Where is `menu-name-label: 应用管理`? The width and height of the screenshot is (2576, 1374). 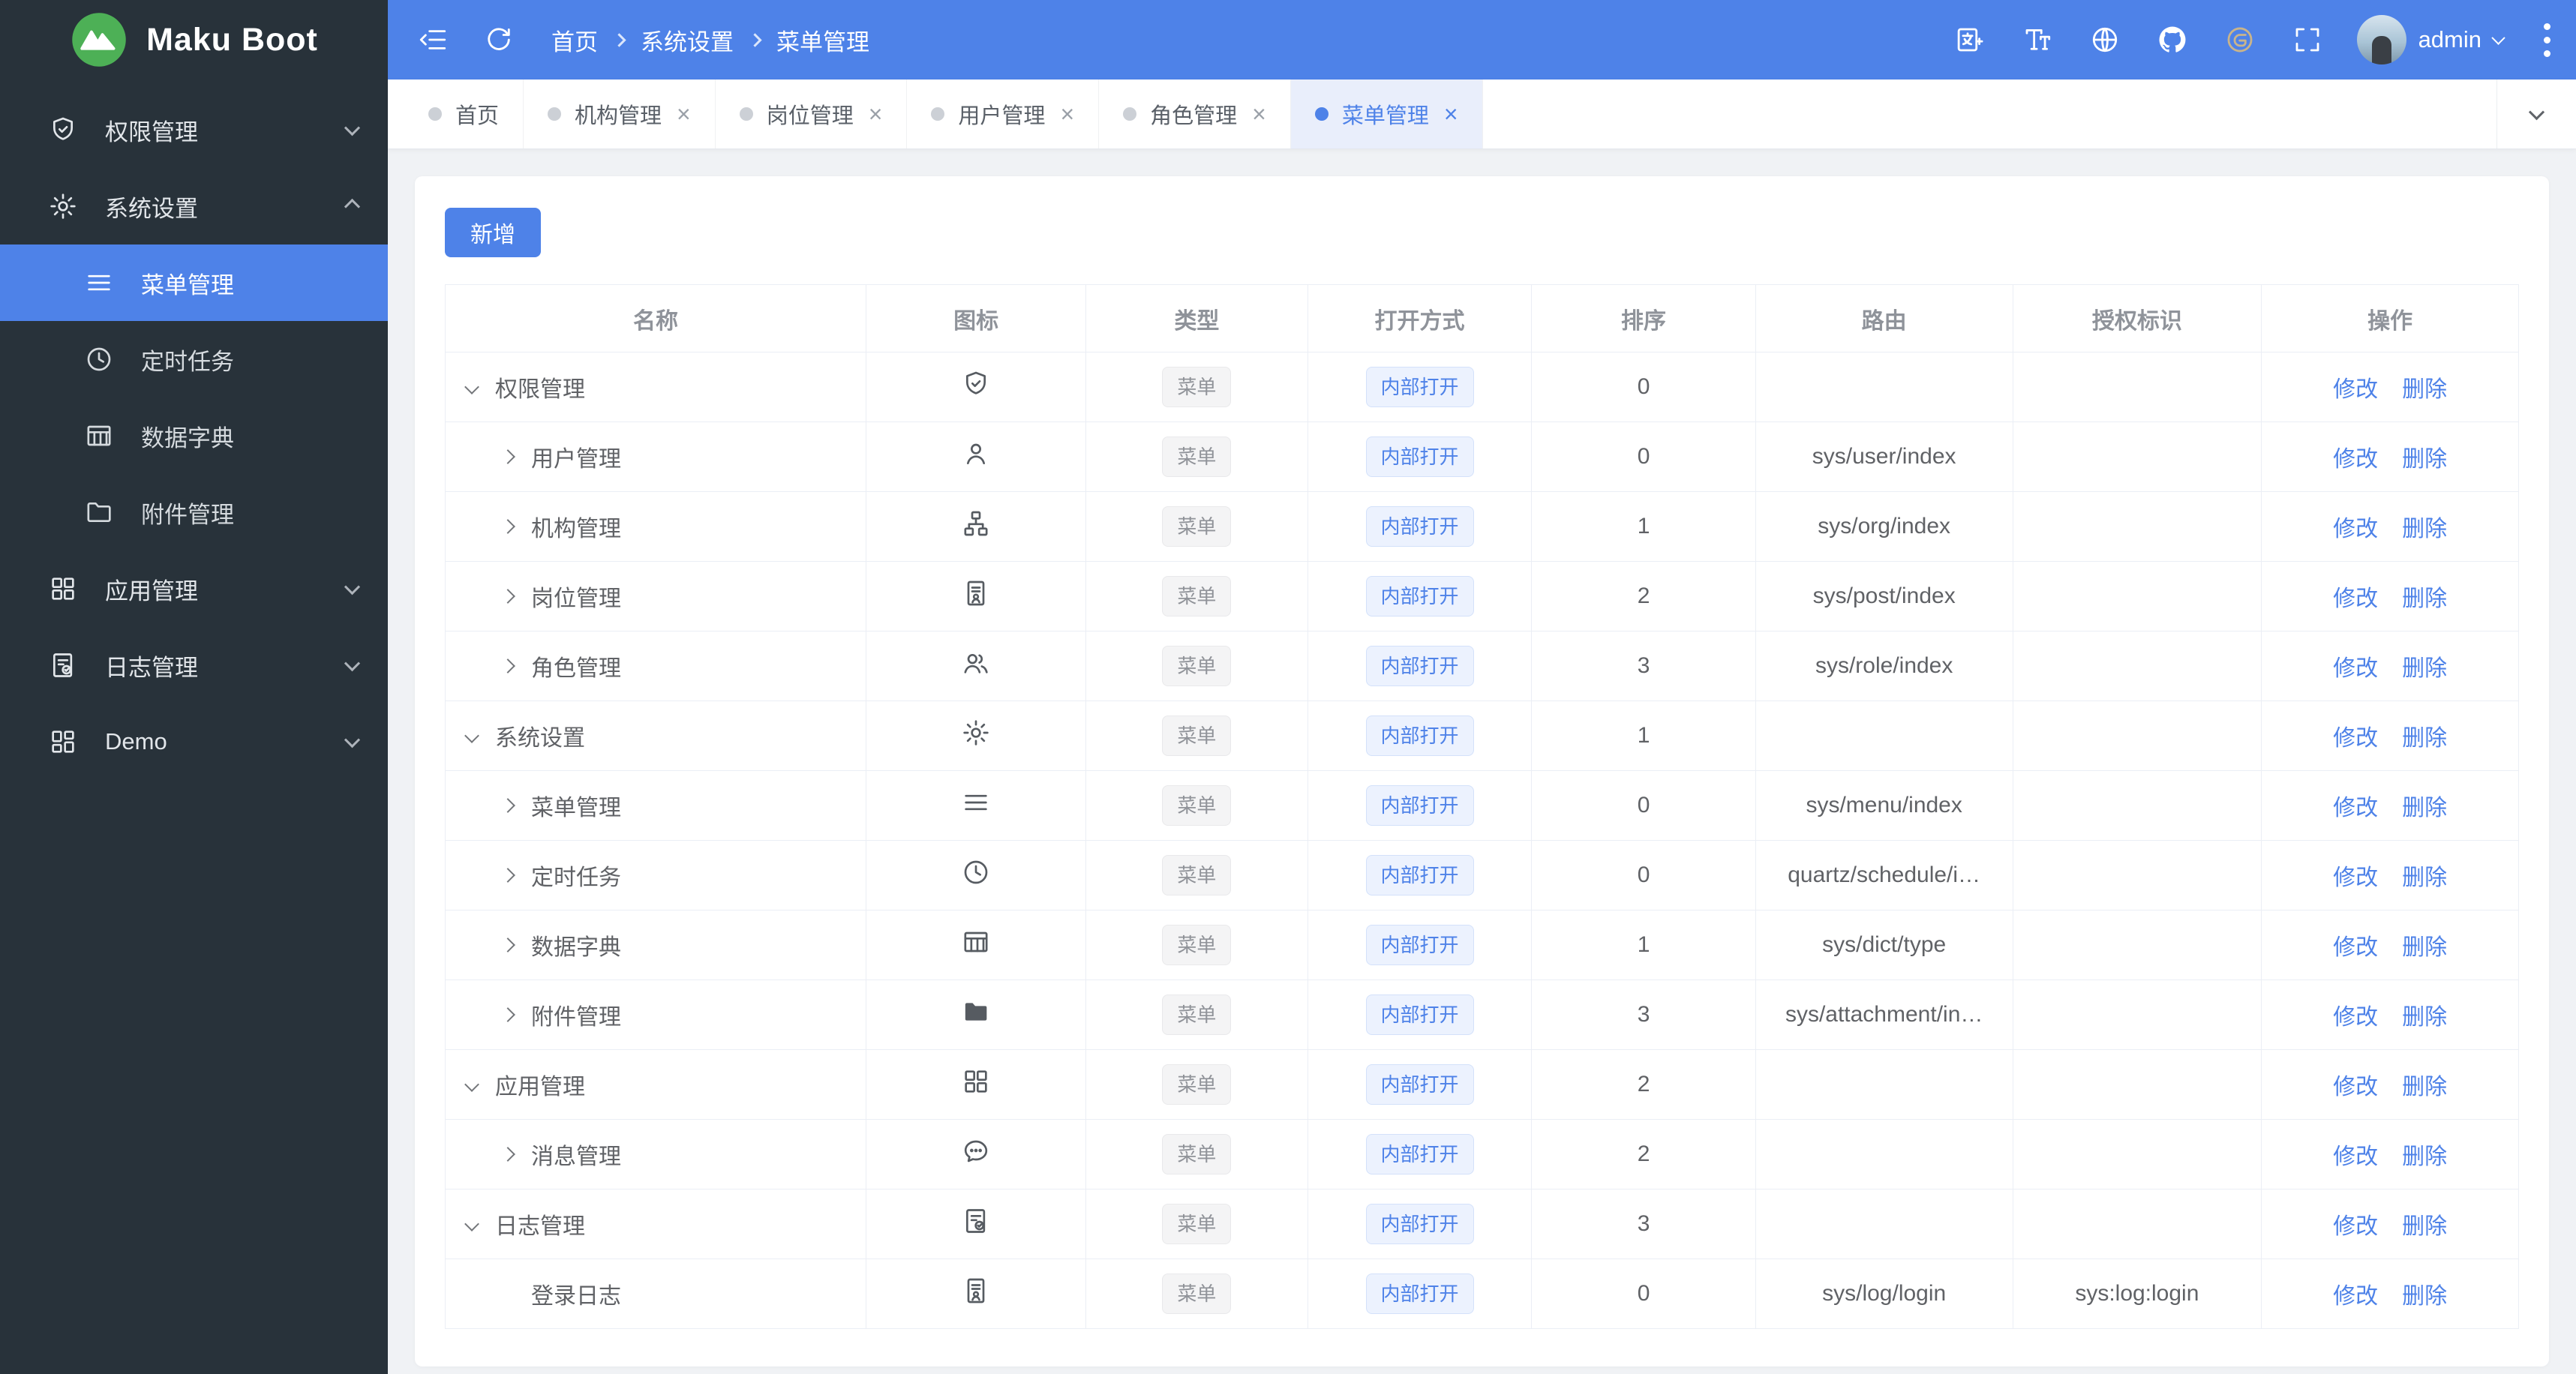
menu-name-label: 应用管理 is located at coordinates (540, 1087).